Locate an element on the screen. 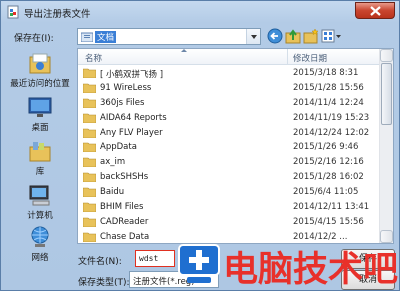 The width and height of the screenshot is (400, 291). place-label: 最近访问的位置 is located at coordinates (40, 84).